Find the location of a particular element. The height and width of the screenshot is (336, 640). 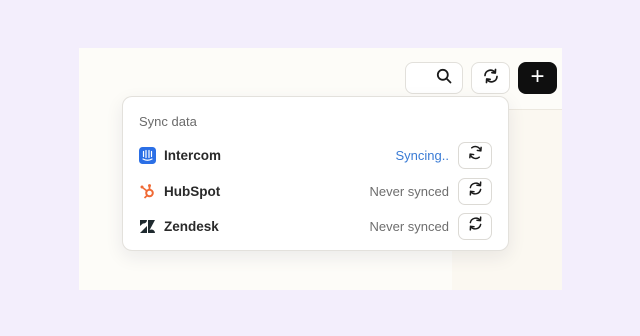

sync-hubspot-button is located at coordinates (475, 191).